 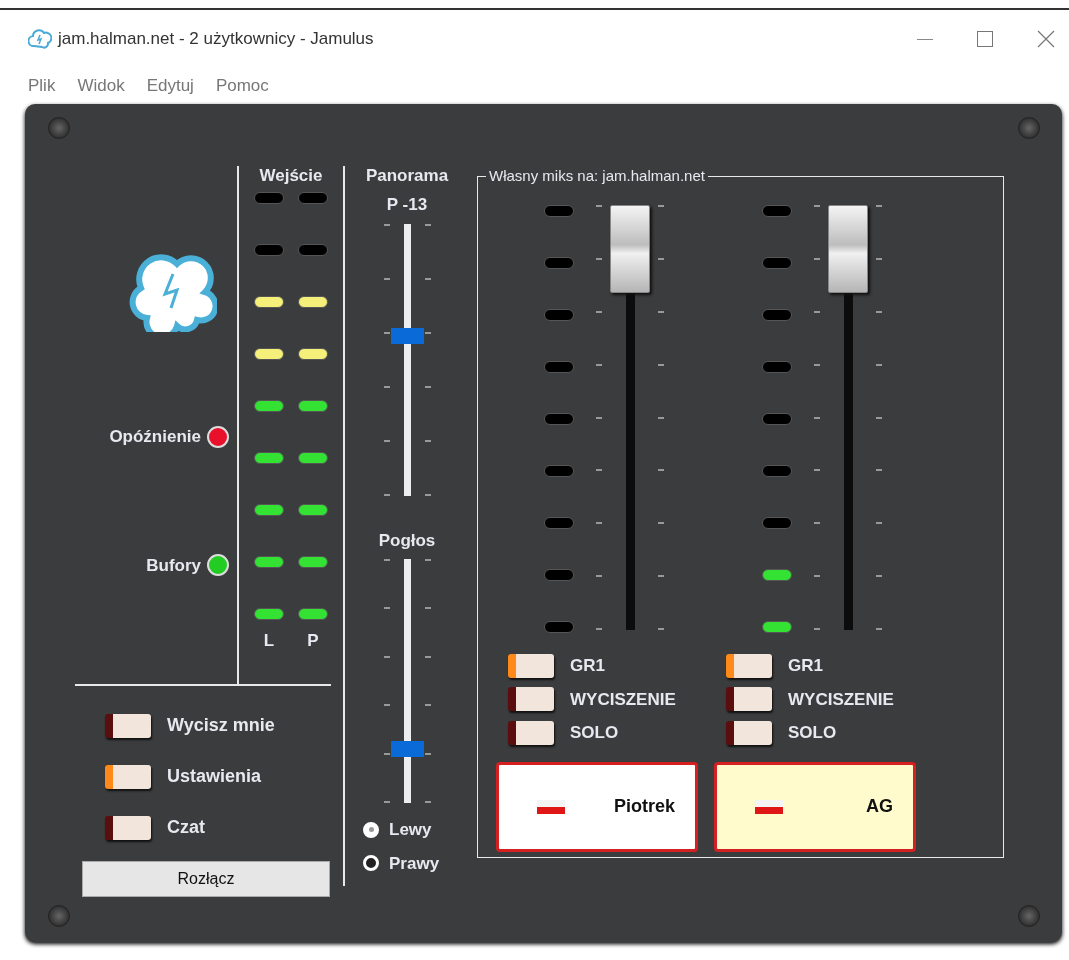 What do you see at coordinates (269, 641) in the screenshot?
I see `channel-label: L` at bounding box center [269, 641].